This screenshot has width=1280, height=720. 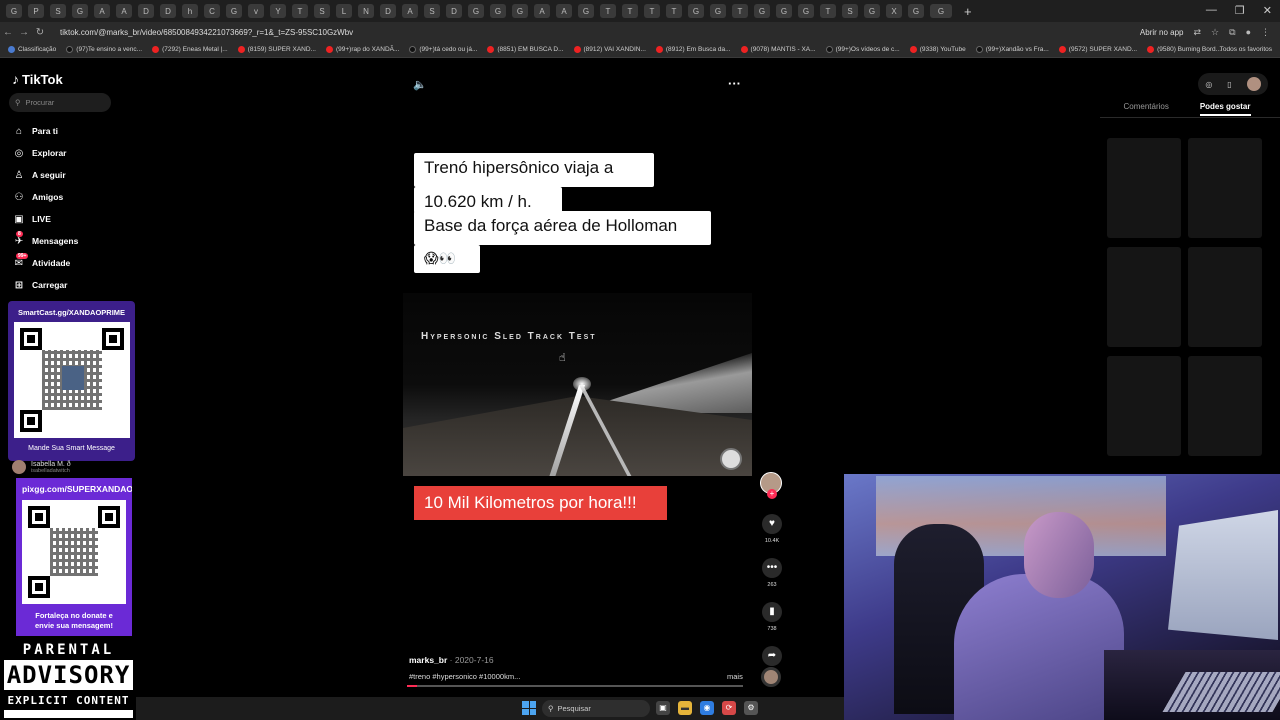 What do you see at coordinates (60, 102) in the screenshot?
I see `search-input: ⚲ Procurar` at bounding box center [60, 102].